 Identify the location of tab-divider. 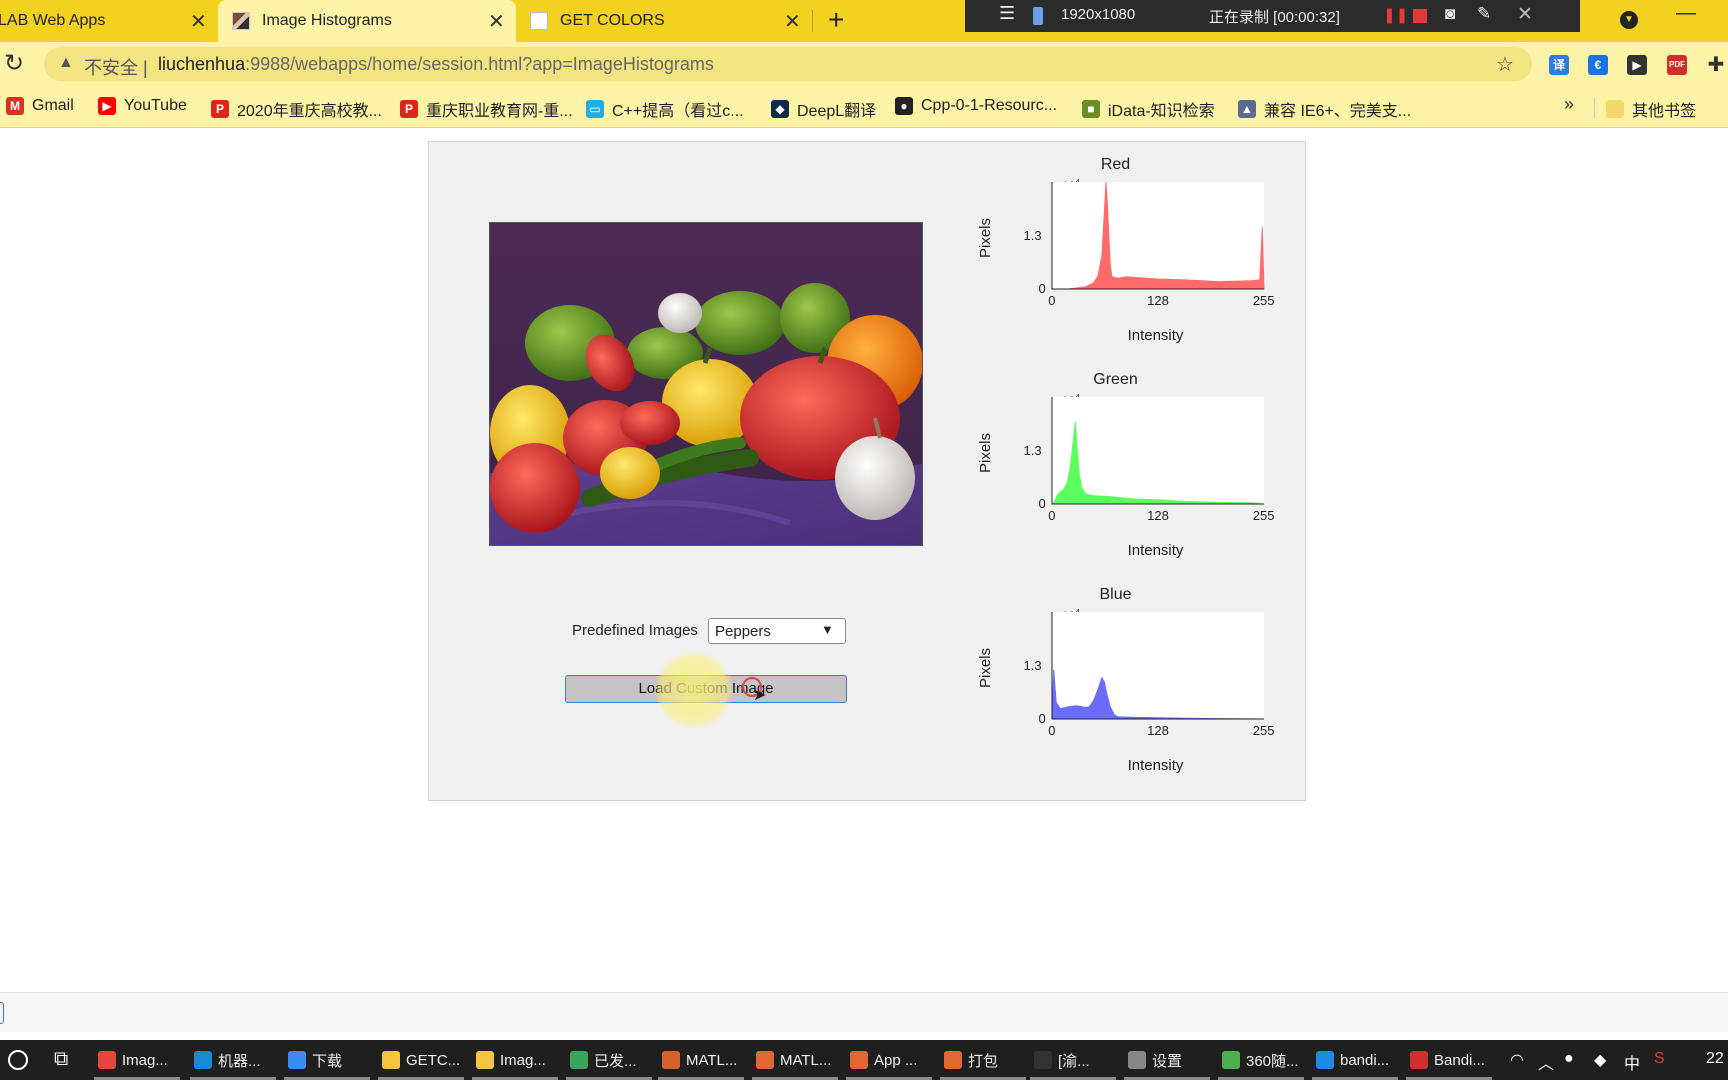
(812, 21).